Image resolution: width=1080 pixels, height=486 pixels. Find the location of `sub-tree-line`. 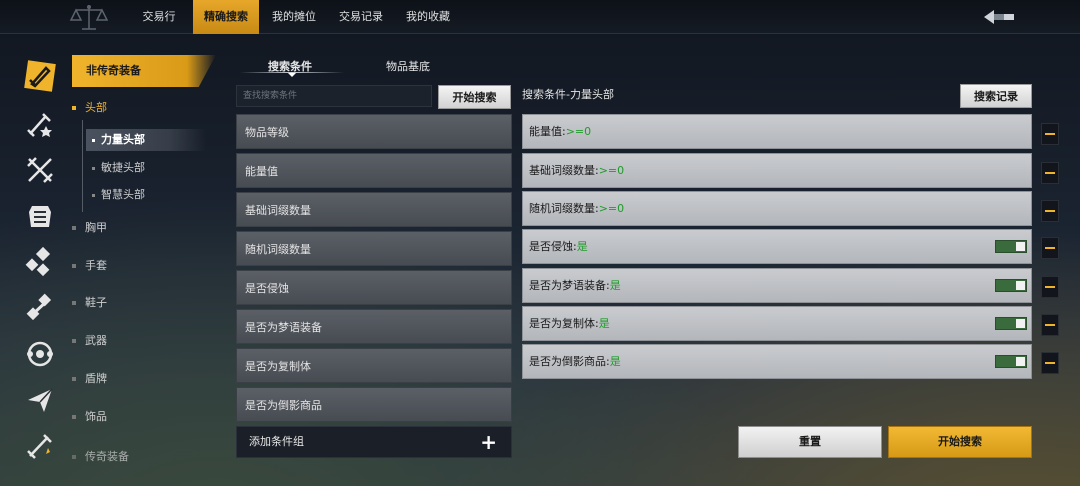

sub-tree-line is located at coordinates (82, 166).